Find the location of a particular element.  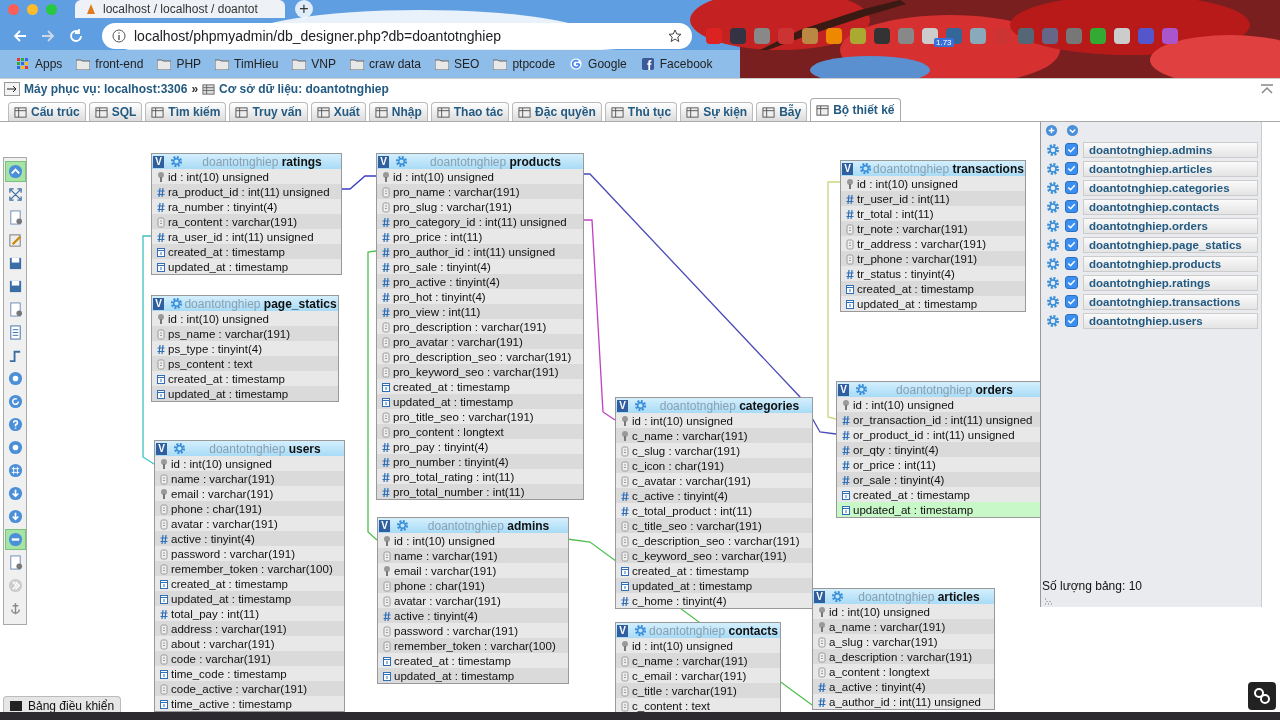

server-link: Máy phục vụ: localhost:3306 is located at coordinates (106, 89).